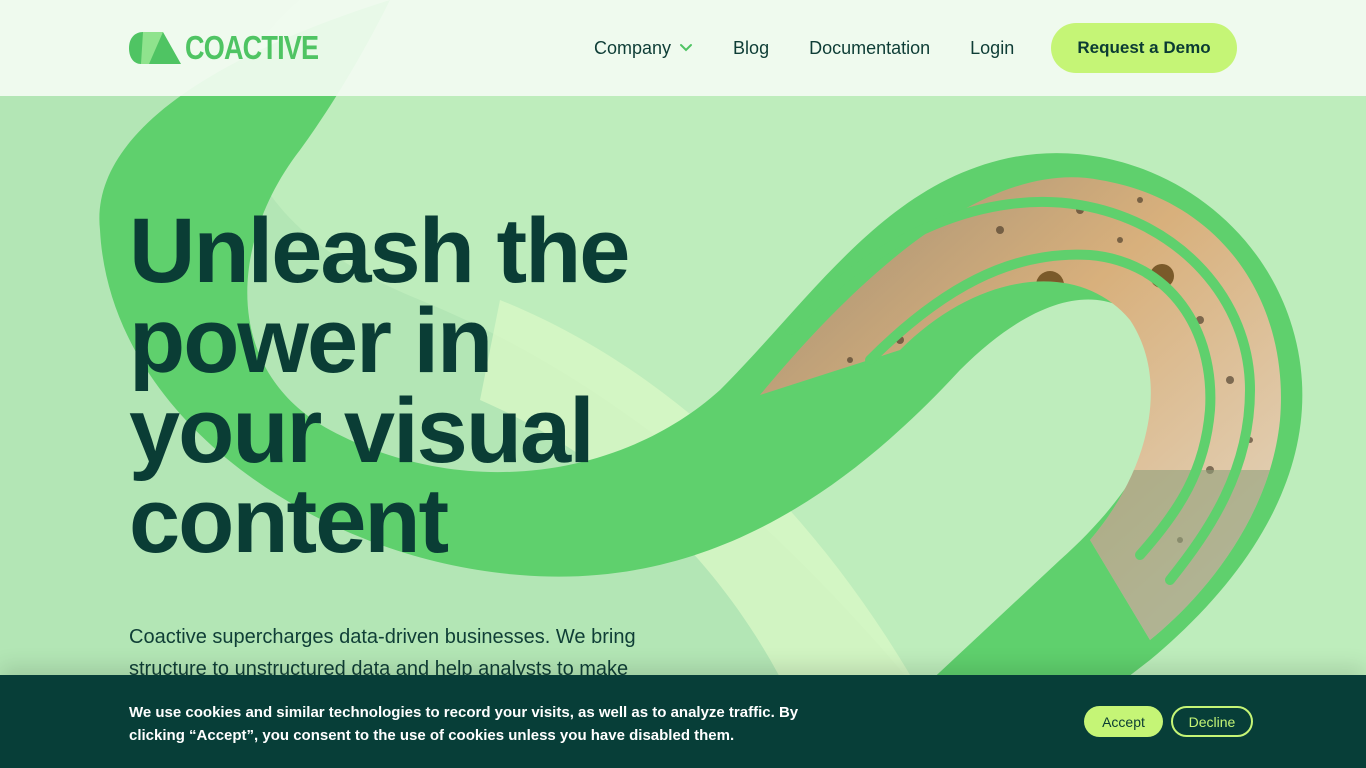 Image resolution: width=1366 pixels, height=768 pixels. I want to click on nav-item-label: Login, so click(992, 48).